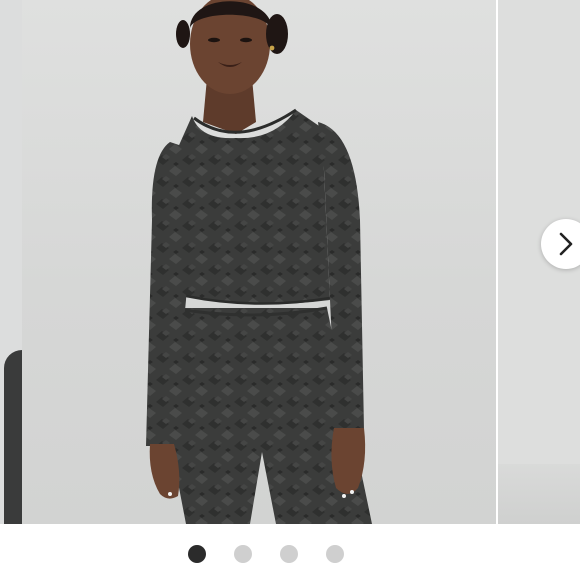 Image resolution: width=580 pixels, height=580 pixels. I want to click on next-slide-floor, so click(539, 494).